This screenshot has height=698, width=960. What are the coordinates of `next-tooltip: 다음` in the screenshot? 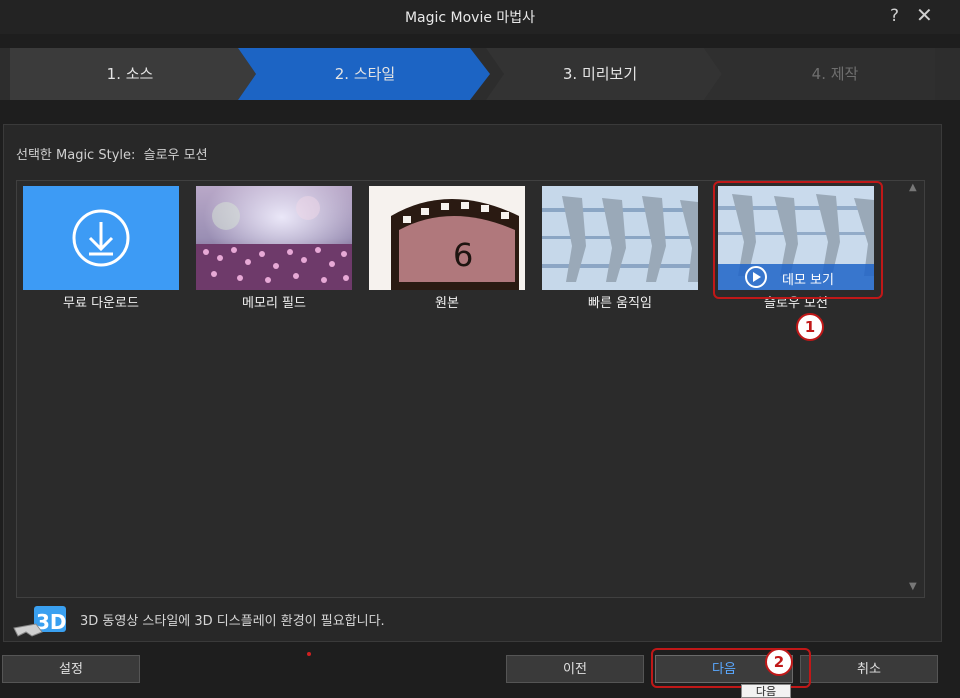 It's located at (766, 691).